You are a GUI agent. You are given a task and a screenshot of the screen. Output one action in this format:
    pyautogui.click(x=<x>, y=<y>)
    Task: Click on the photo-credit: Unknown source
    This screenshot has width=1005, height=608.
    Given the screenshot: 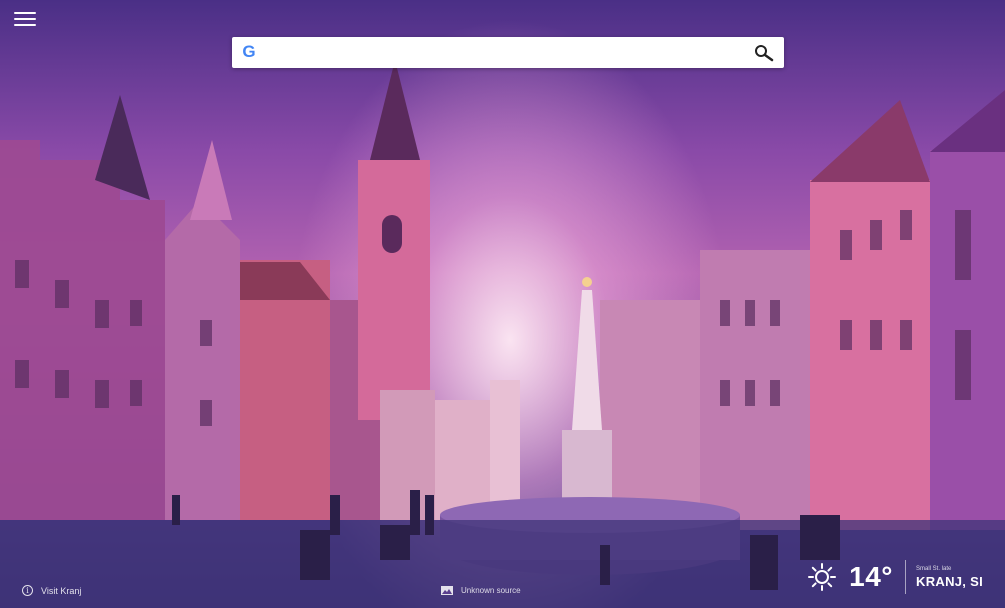 What is the action you would take?
    pyautogui.click(x=481, y=590)
    